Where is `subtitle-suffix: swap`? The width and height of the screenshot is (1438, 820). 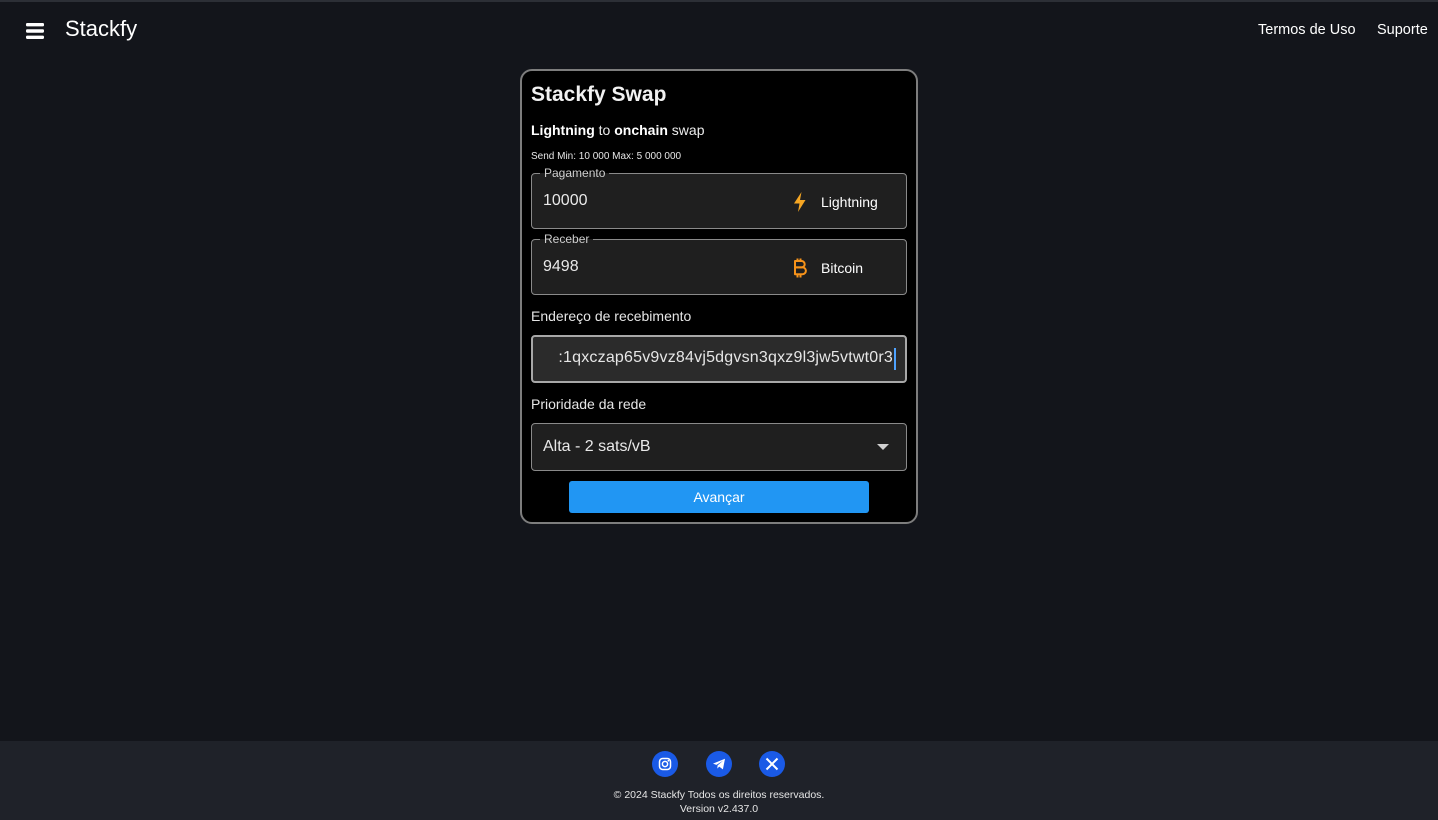
subtitle-suffix: swap is located at coordinates (688, 130).